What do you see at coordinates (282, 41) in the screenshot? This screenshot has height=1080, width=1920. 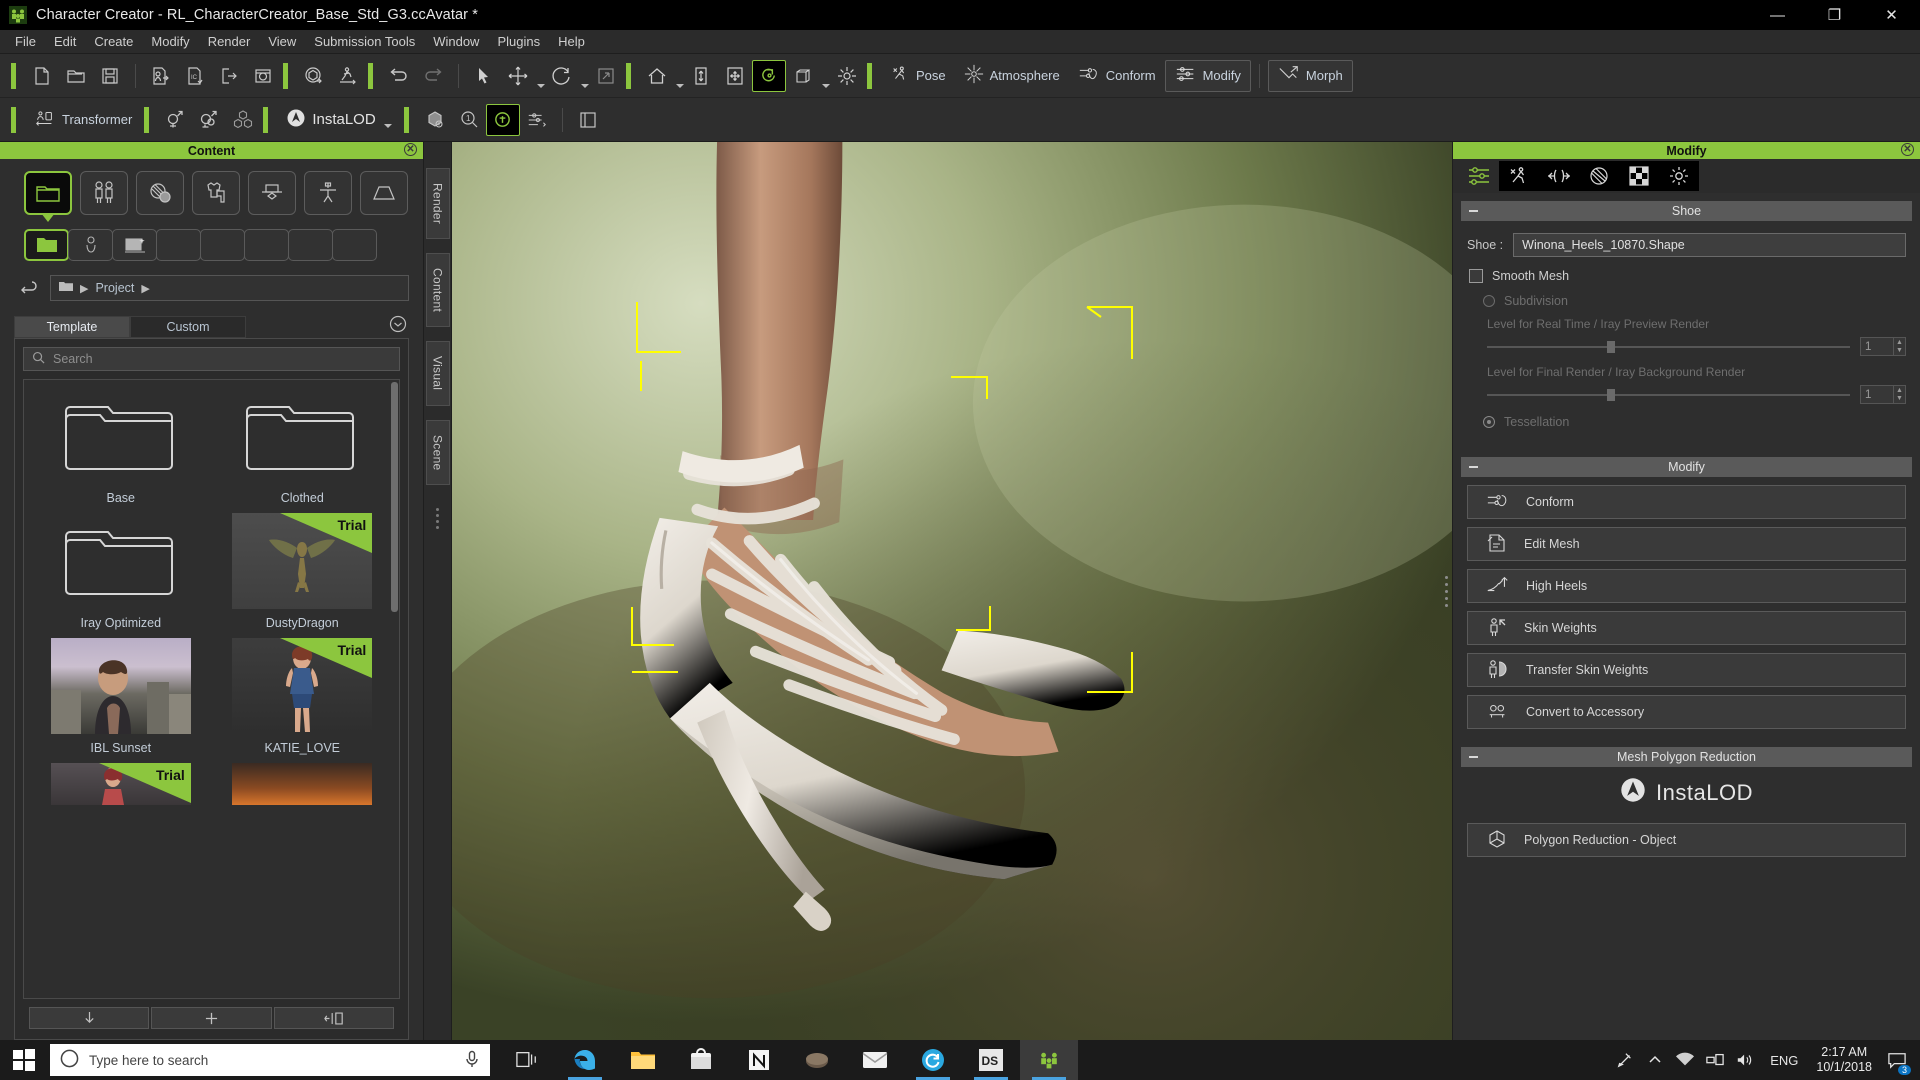 I see `menu-view: View` at bounding box center [282, 41].